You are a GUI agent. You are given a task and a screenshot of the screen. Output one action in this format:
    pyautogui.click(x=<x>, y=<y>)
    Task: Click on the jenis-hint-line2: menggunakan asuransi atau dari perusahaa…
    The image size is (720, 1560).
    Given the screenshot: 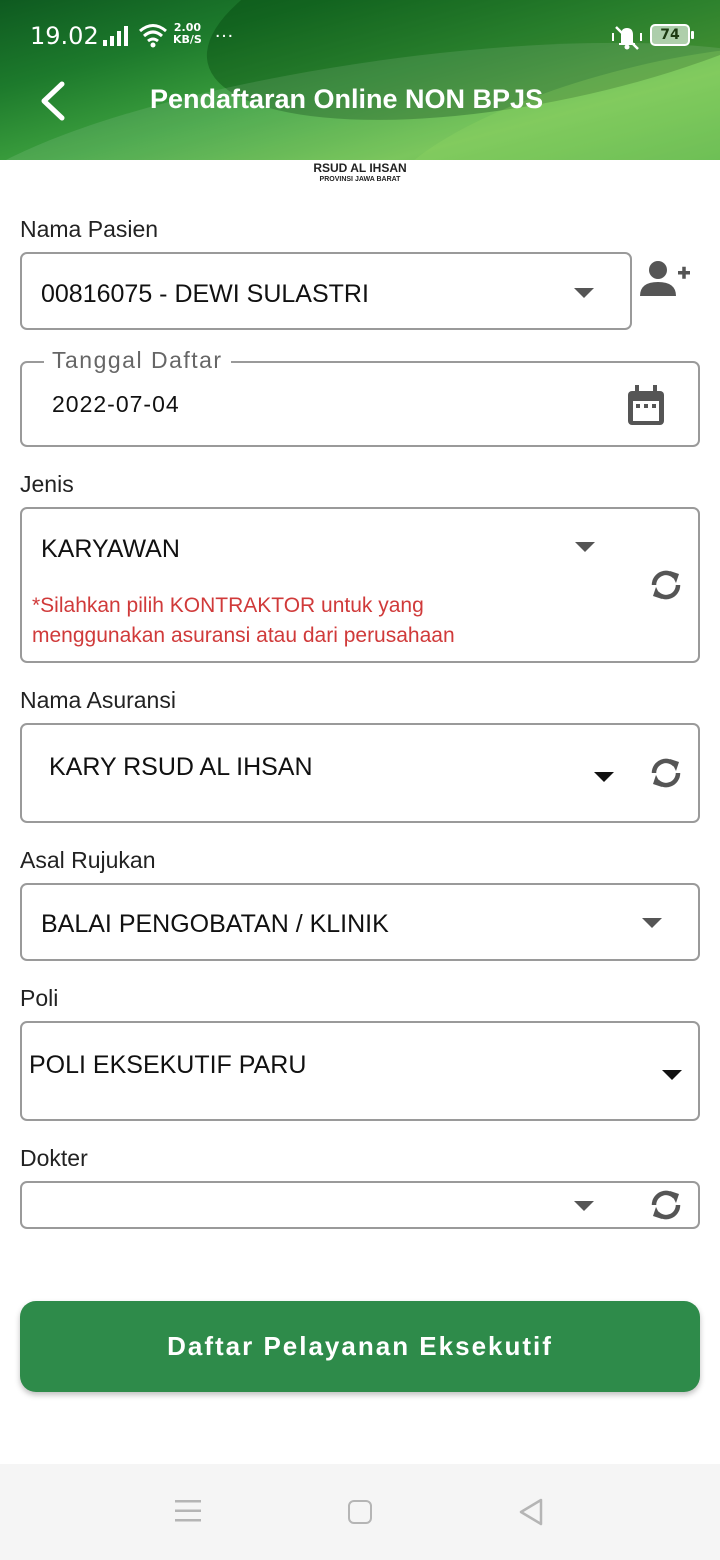 What is the action you would take?
    pyautogui.click(x=243, y=635)
    